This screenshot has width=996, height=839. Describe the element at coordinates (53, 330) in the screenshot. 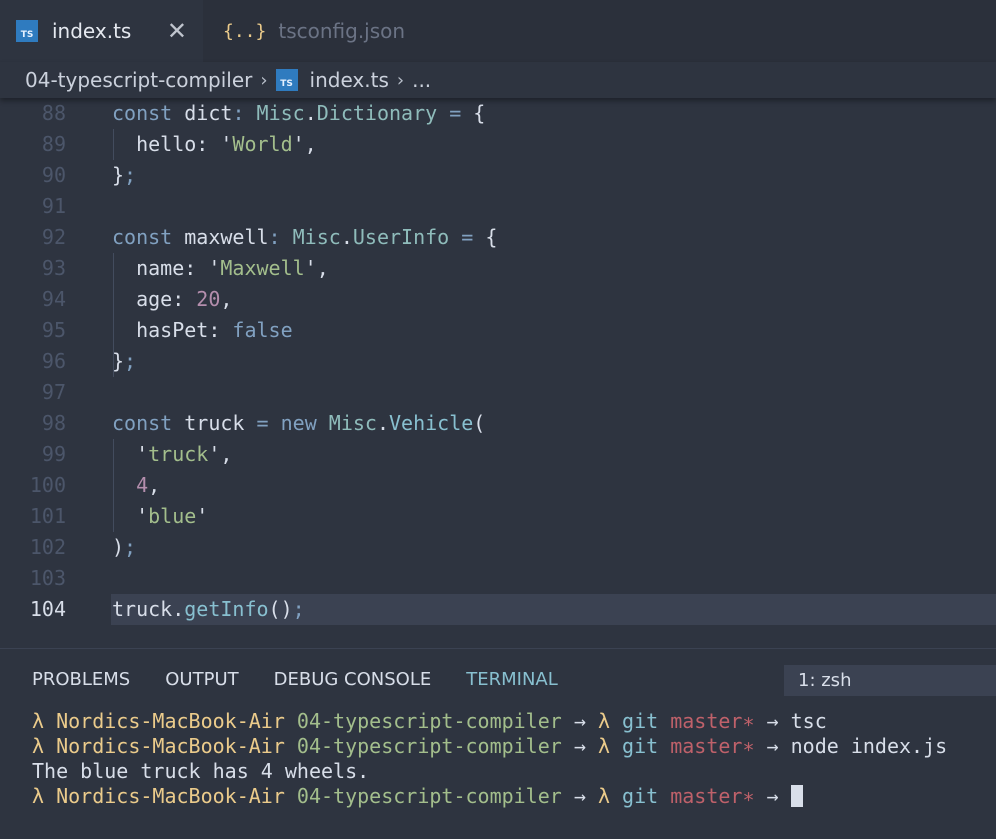

I see `line-number: 95` at that location.